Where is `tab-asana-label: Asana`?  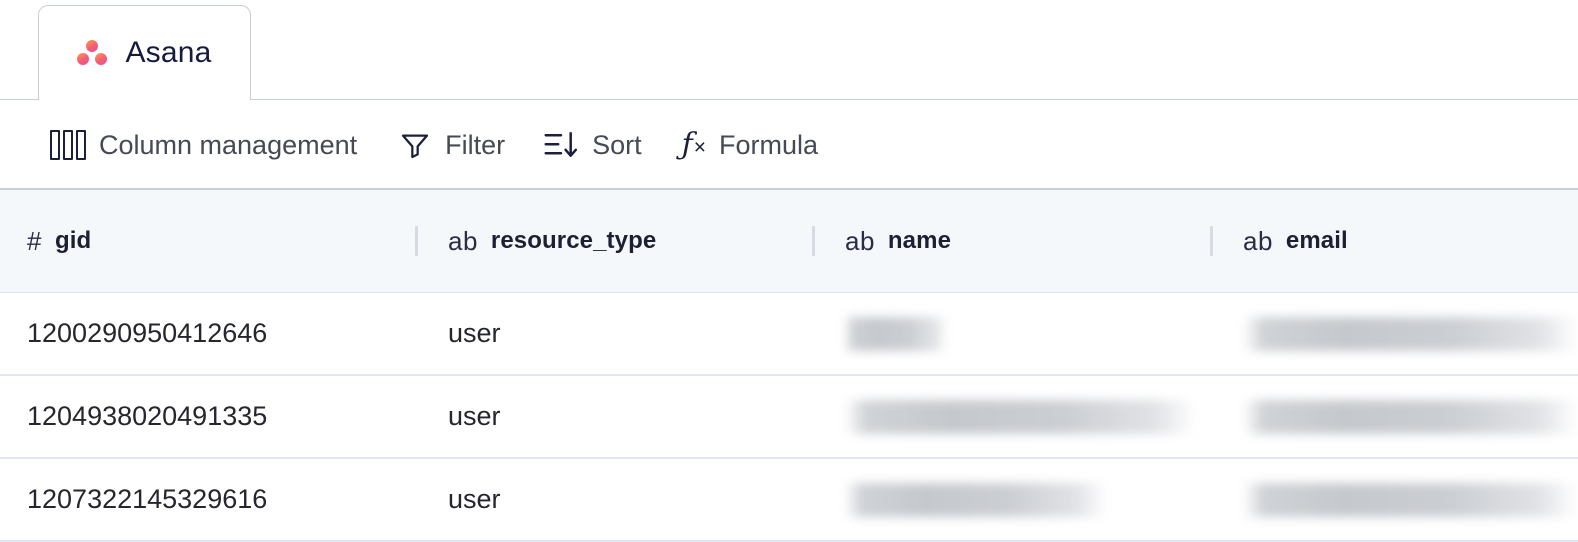 tab-asana-label: Asana is located at coordinates (168, 52).